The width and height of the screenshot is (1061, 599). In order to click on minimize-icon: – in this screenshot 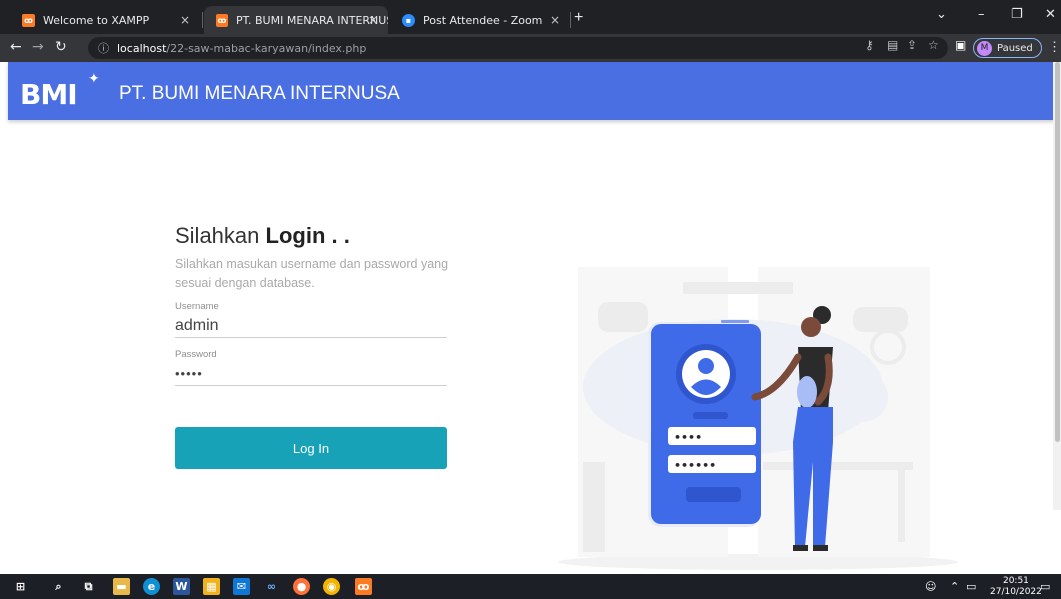, I will do `click(981, 14)`.